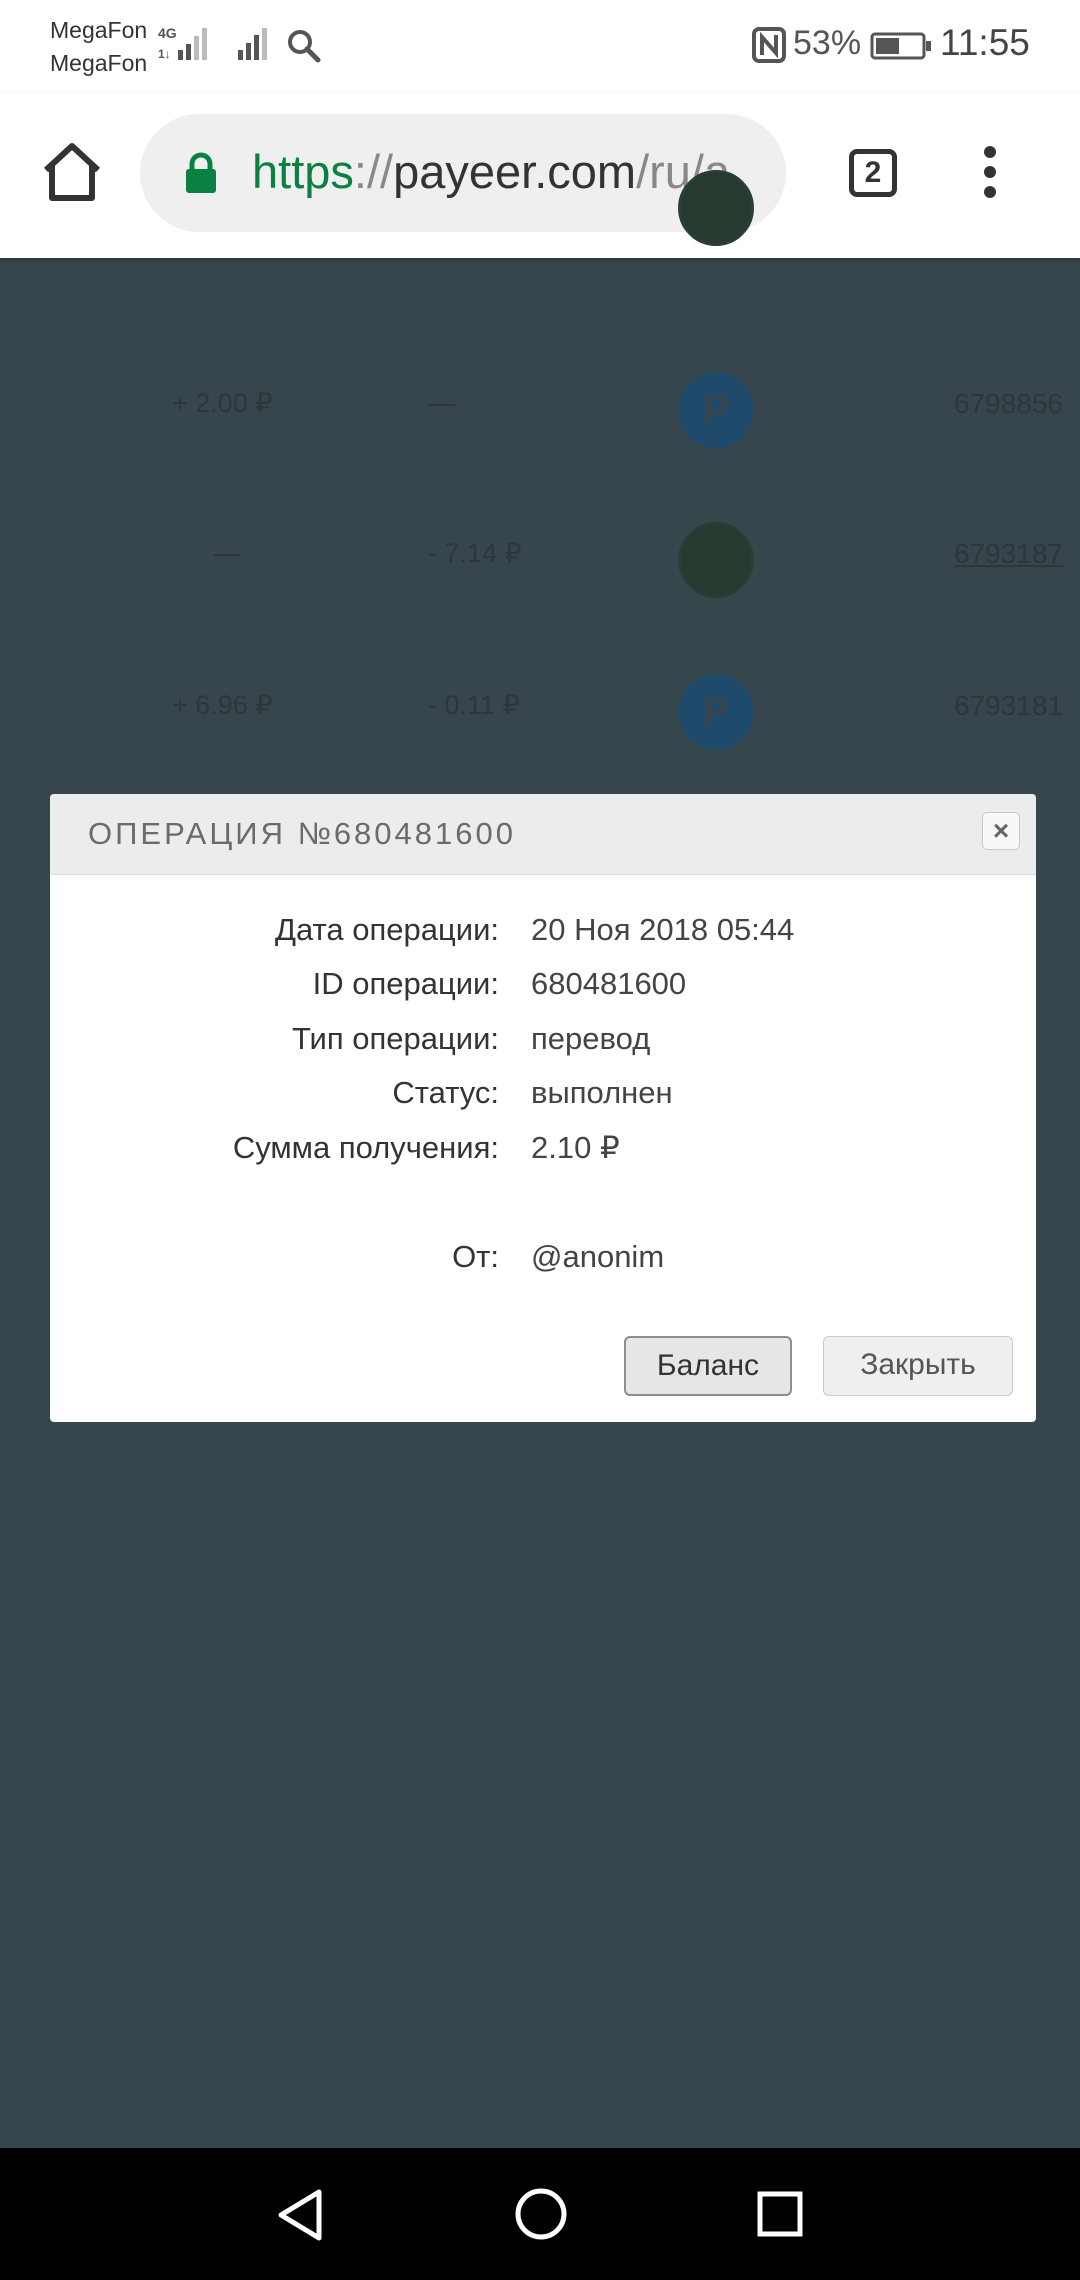 The image size is (1080, 2280). Describe the element at coordinates (475, 1256) in the screenshot. I see `from-label: От:` at that location.